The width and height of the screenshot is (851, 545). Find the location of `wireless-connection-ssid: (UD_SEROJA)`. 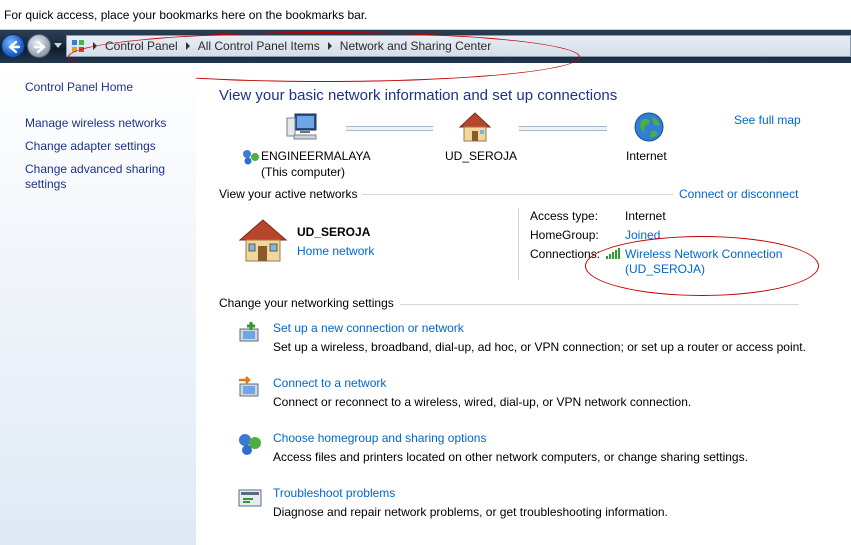

wireless-connection-ssid: (UD_SEROJA) is located at coordinates (703, 269).